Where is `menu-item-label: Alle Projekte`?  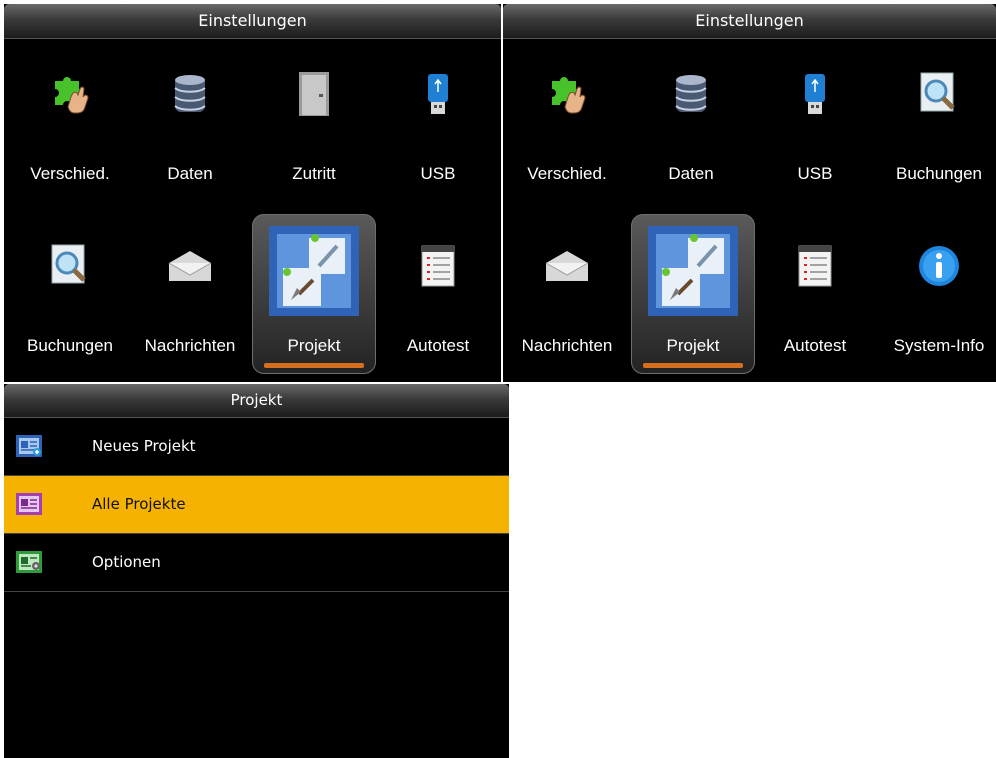 menu-item-label: Alle Projekte is located at coordinates (139, 504).